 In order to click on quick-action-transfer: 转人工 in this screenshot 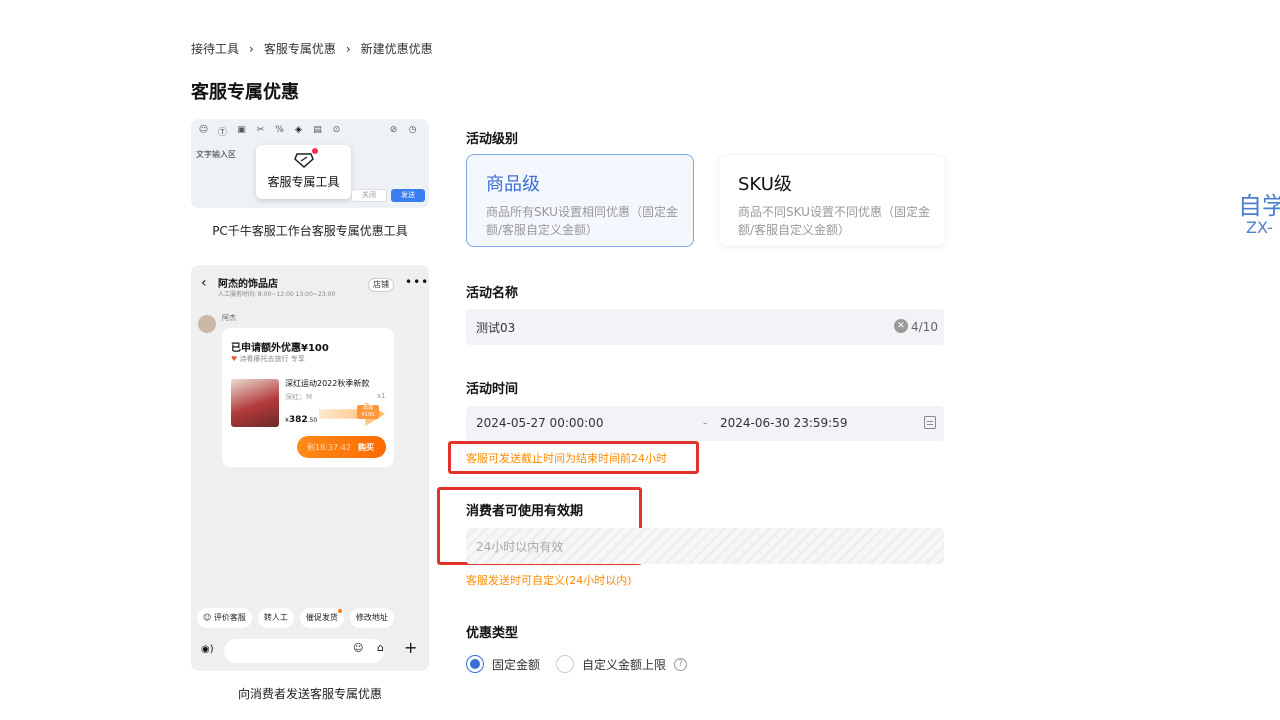, I will do `click(275, 618)`.